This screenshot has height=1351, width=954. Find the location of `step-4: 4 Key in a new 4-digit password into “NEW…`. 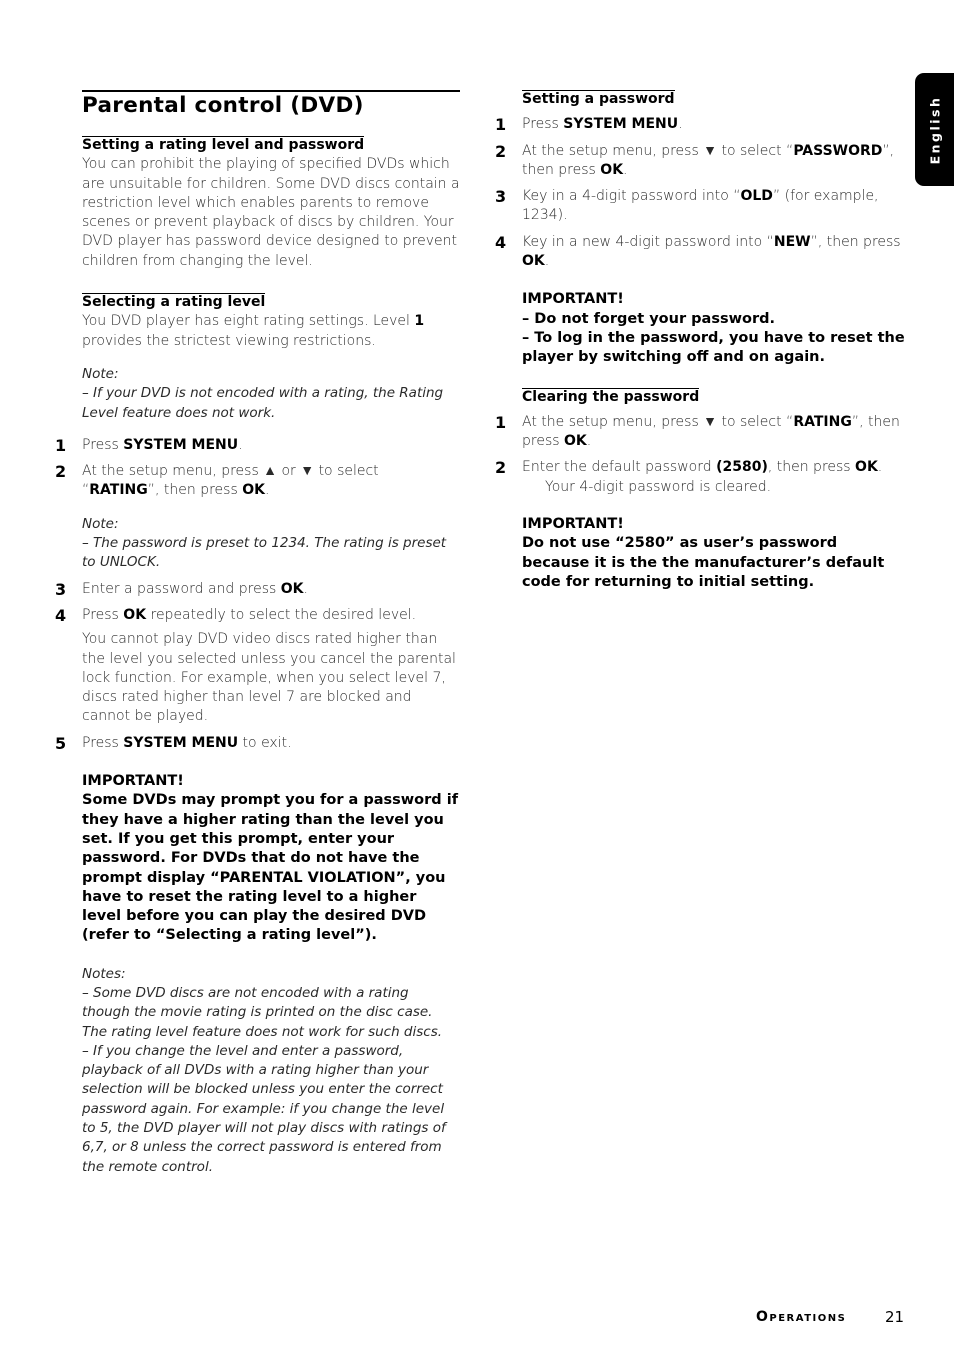

step-4: 4 Key in a new 4-digit password into “NEW… is located at coordinates (698, 251).